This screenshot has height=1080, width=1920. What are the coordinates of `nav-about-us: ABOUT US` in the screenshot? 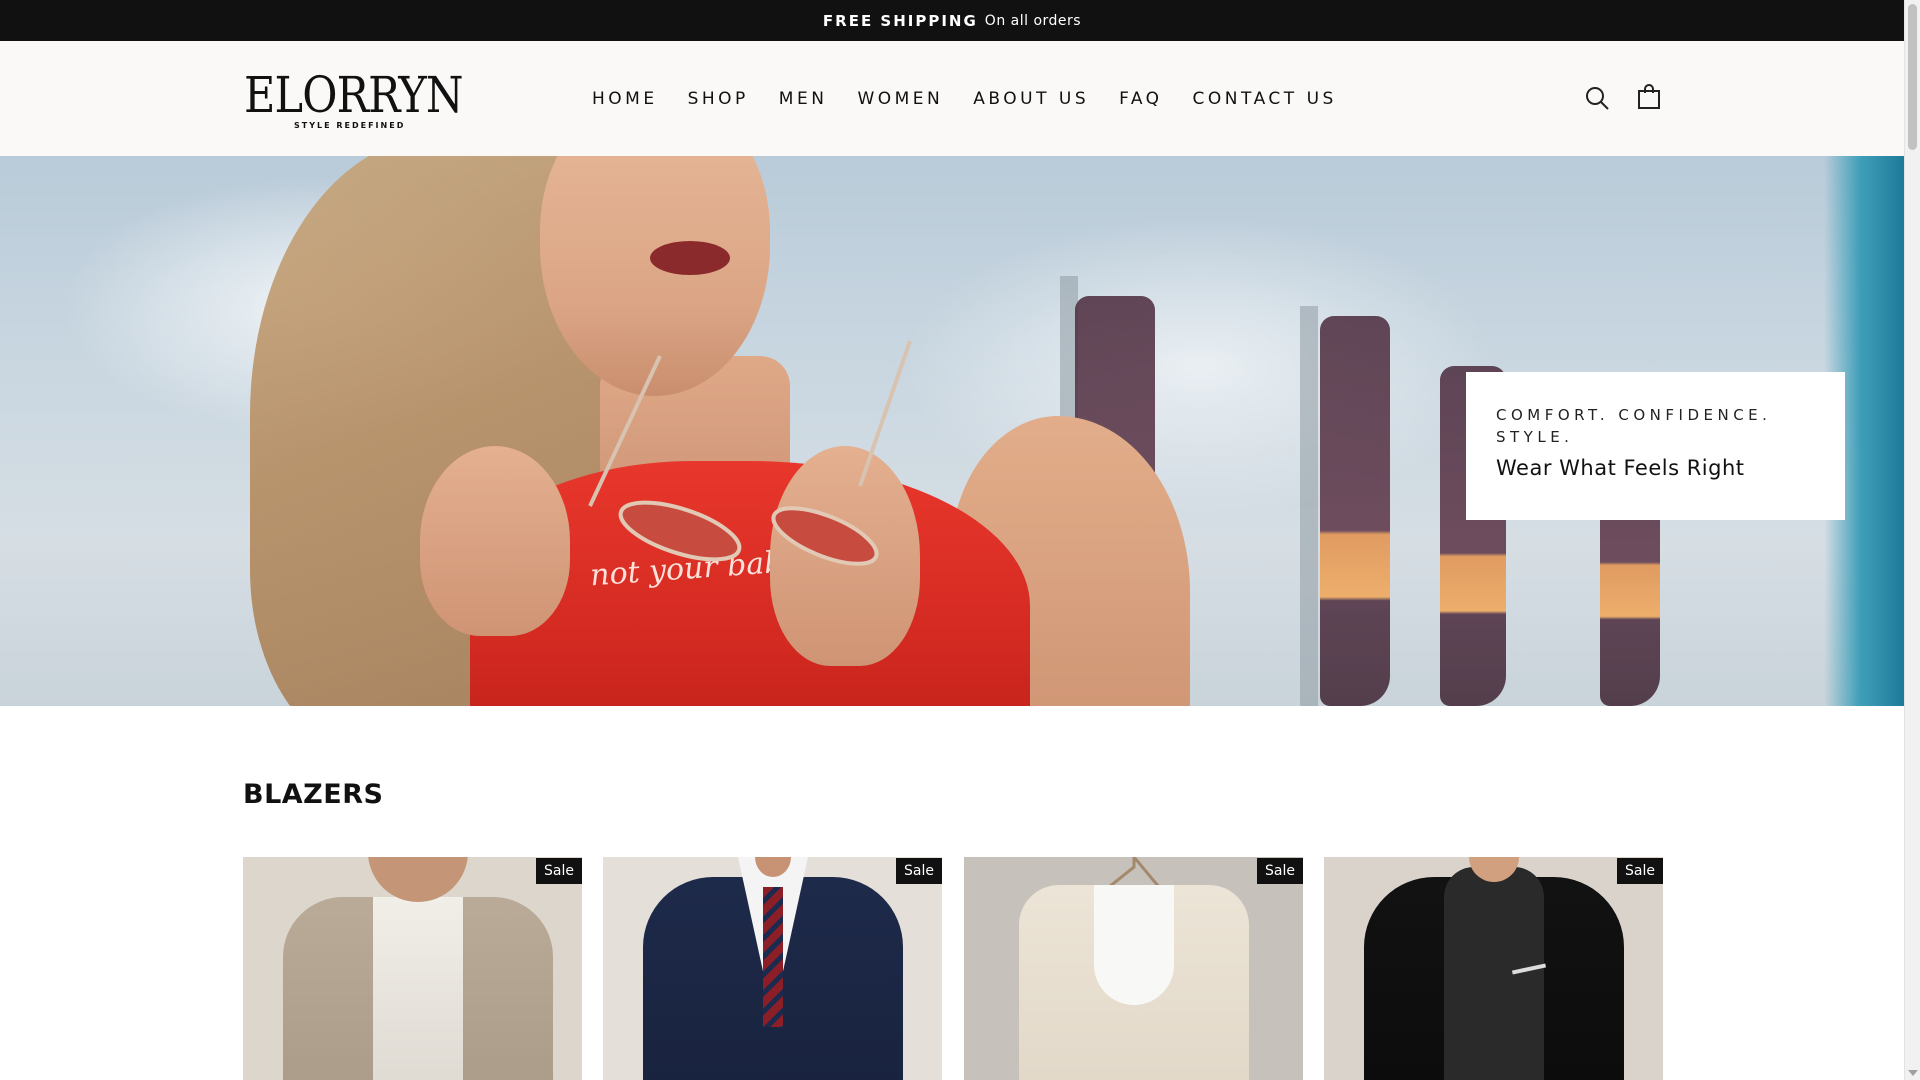 It's located at (1031, 99).